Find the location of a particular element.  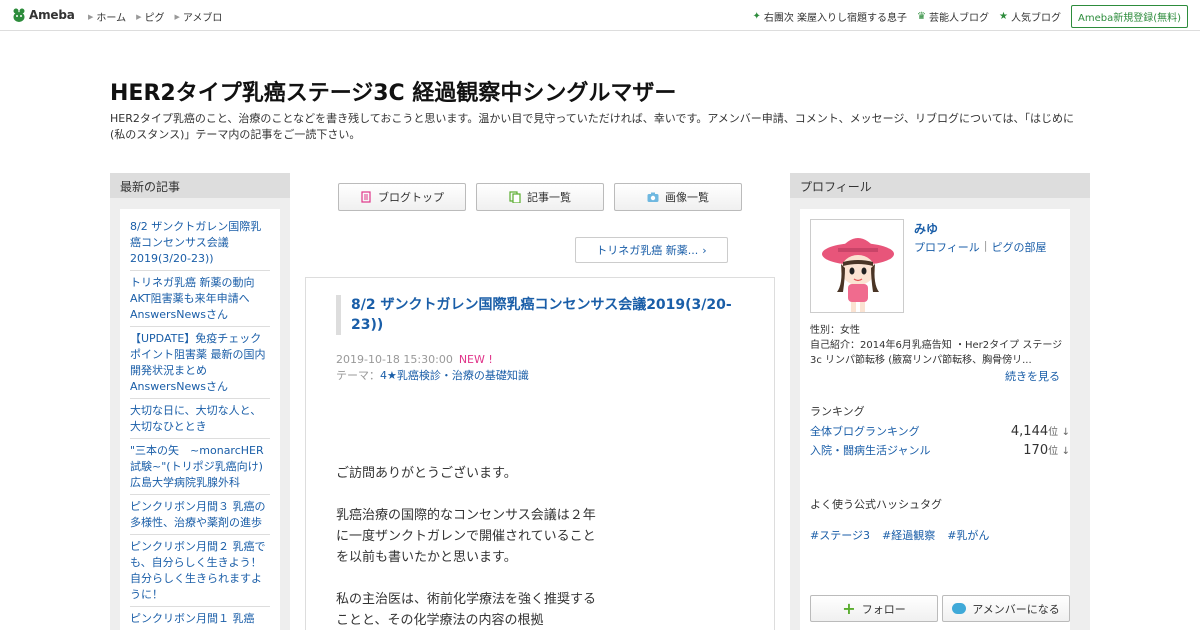

popular-blog-link: ★ 人気ブログ is located at coordinates (1030, 16).